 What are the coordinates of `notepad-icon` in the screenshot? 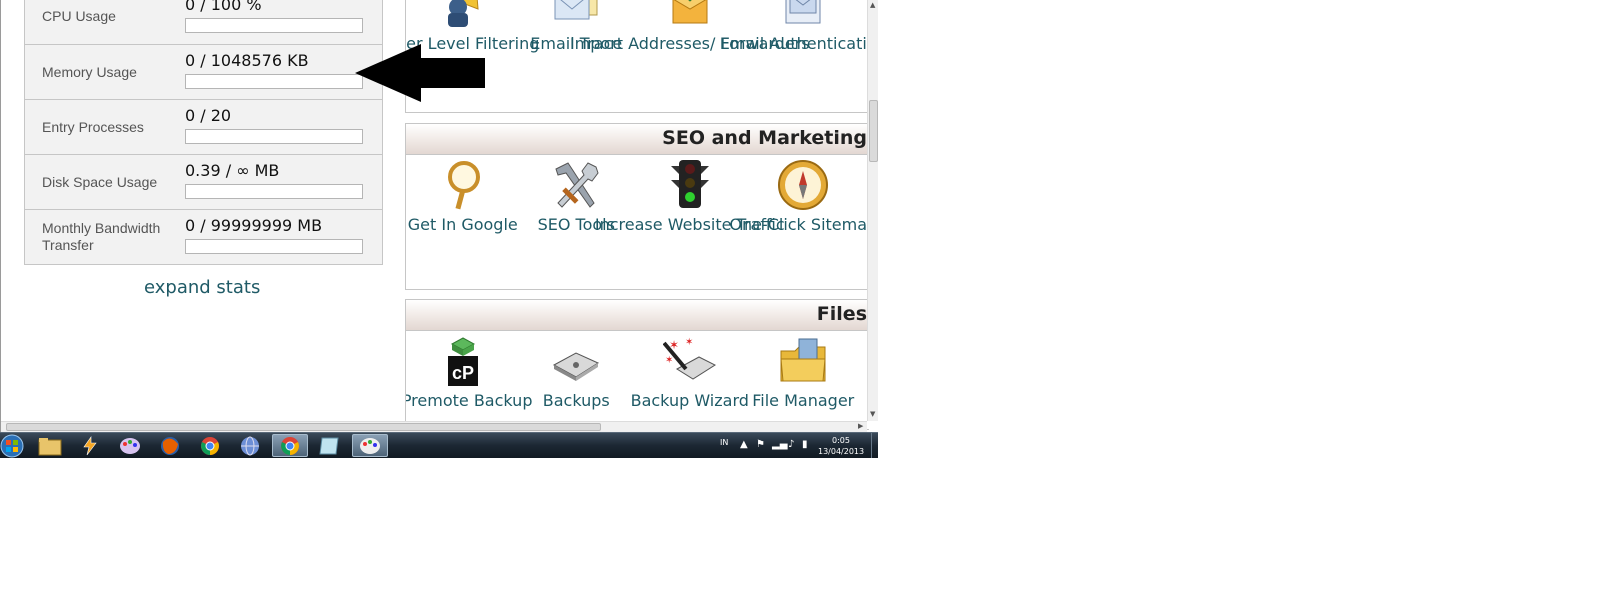 It's located at (329, 445).